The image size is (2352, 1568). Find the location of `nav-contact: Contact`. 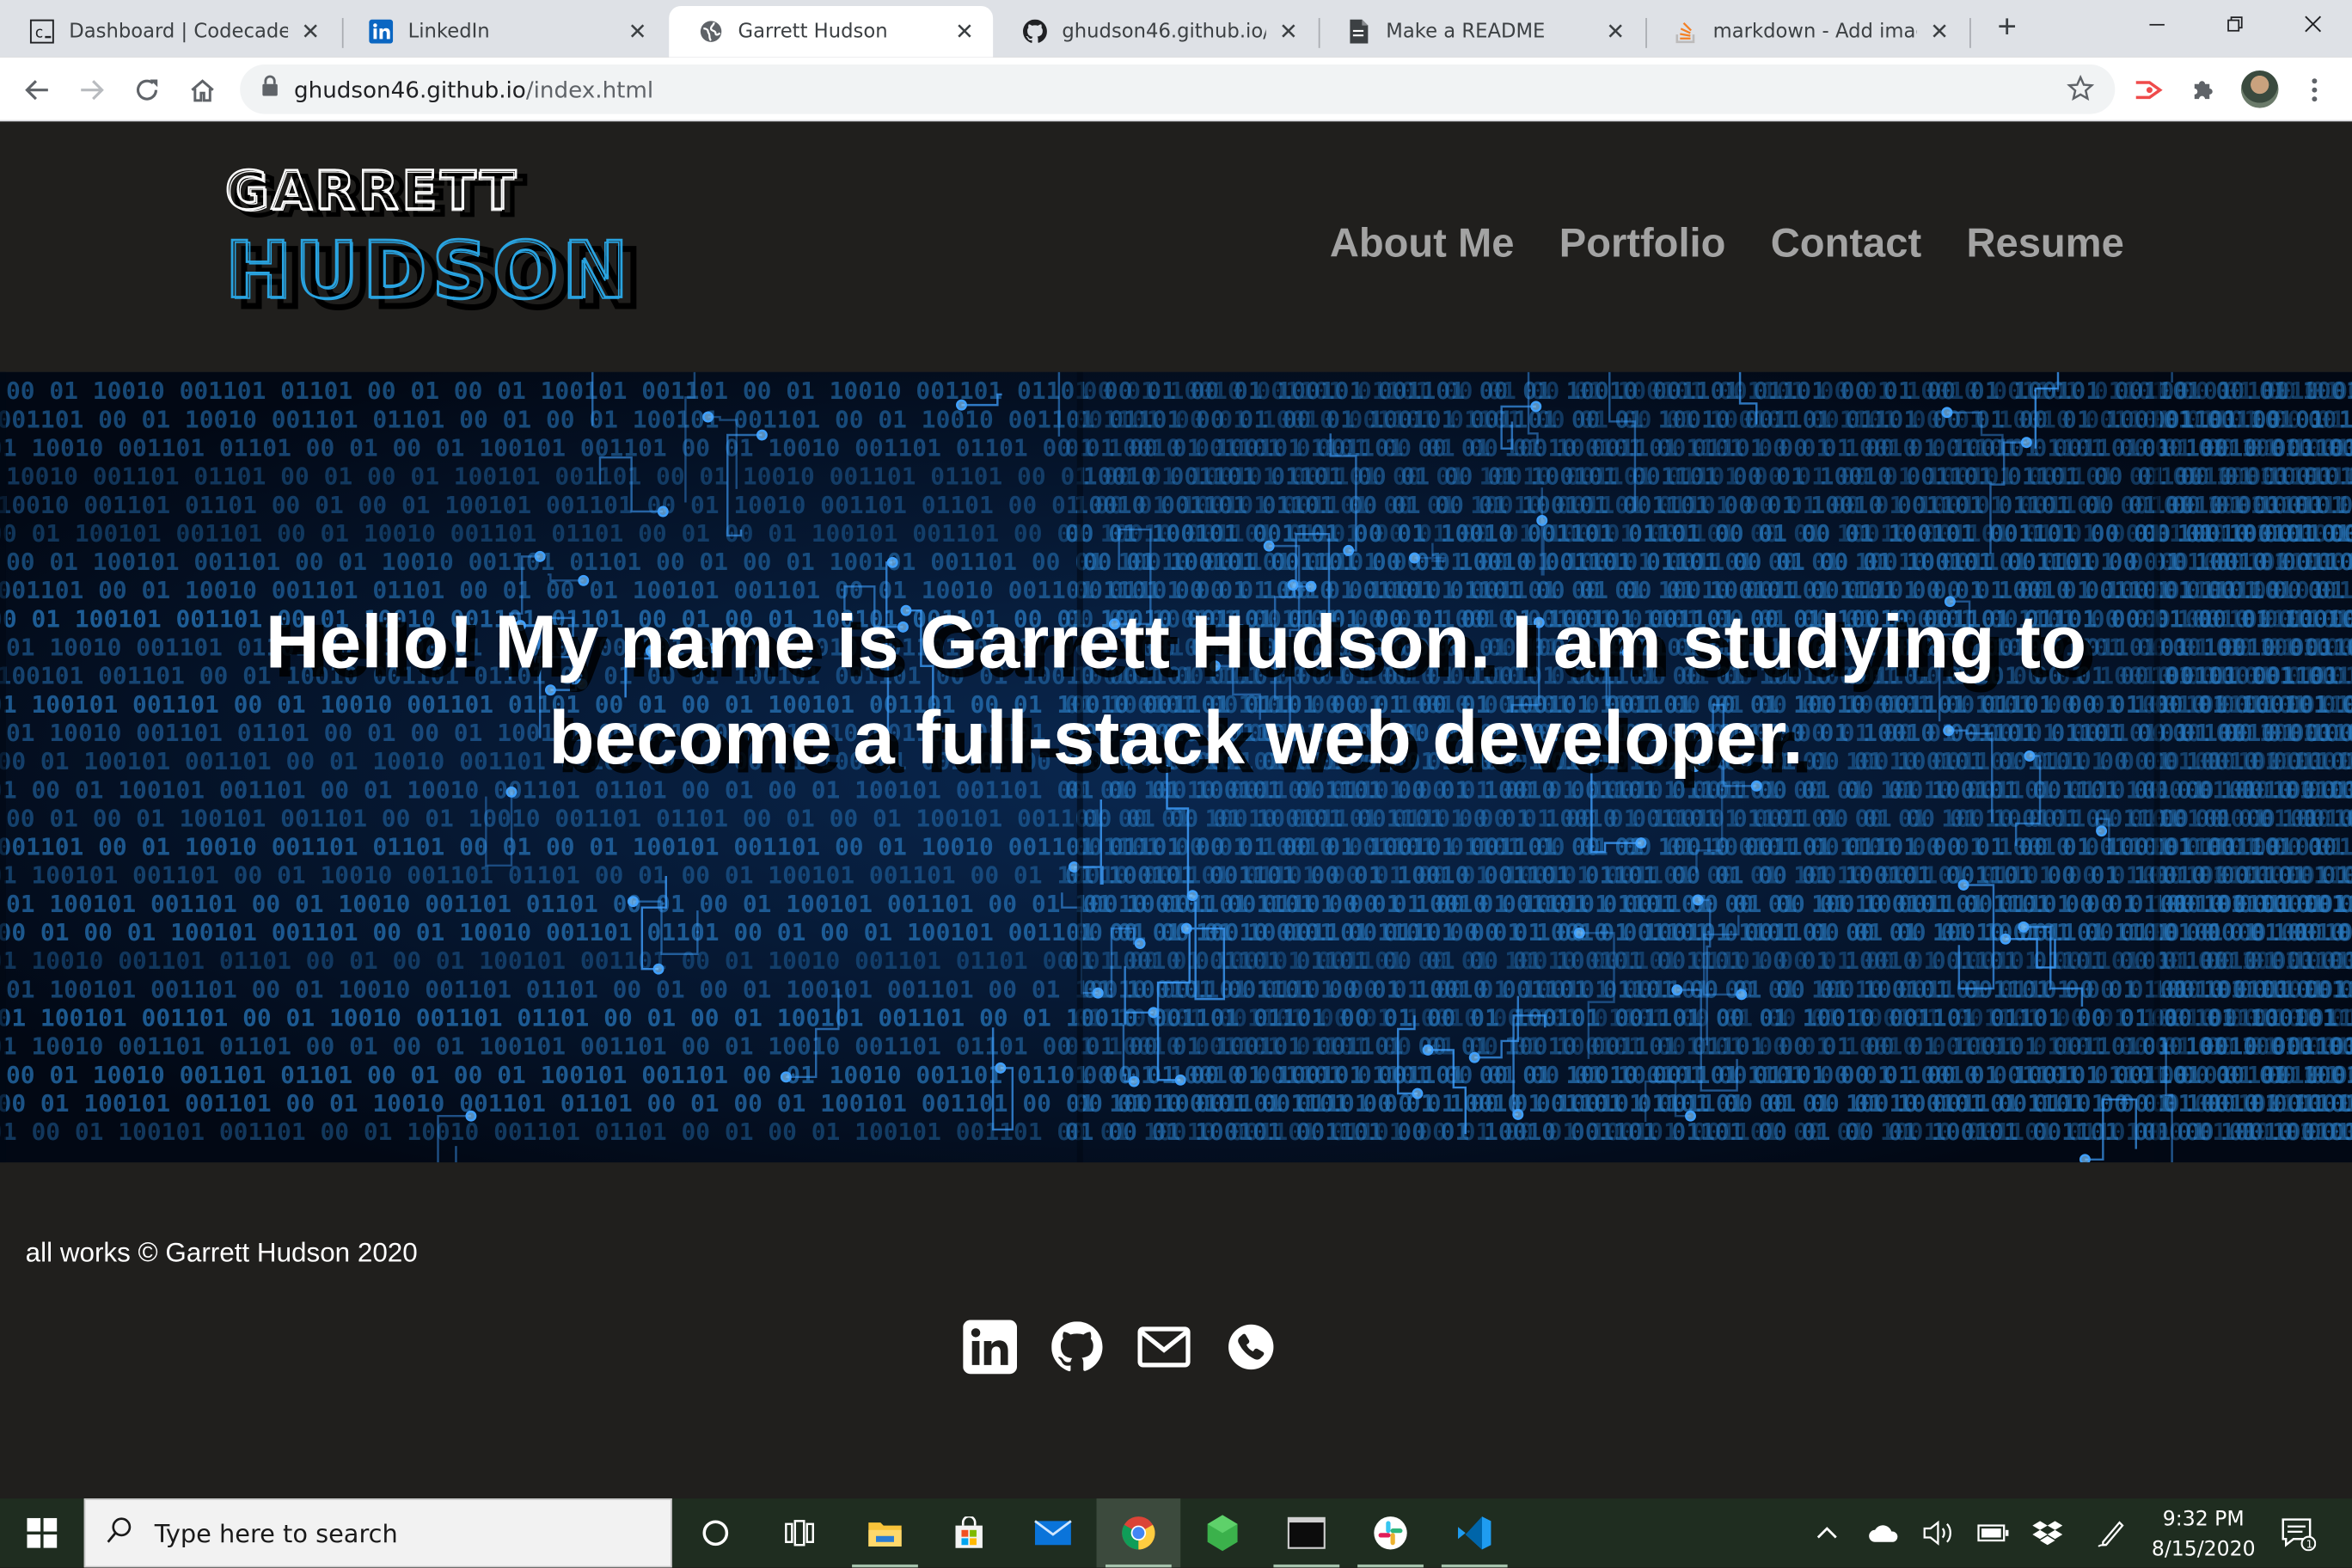

nav-contact: Contact is located at coordinates (1846, 244).